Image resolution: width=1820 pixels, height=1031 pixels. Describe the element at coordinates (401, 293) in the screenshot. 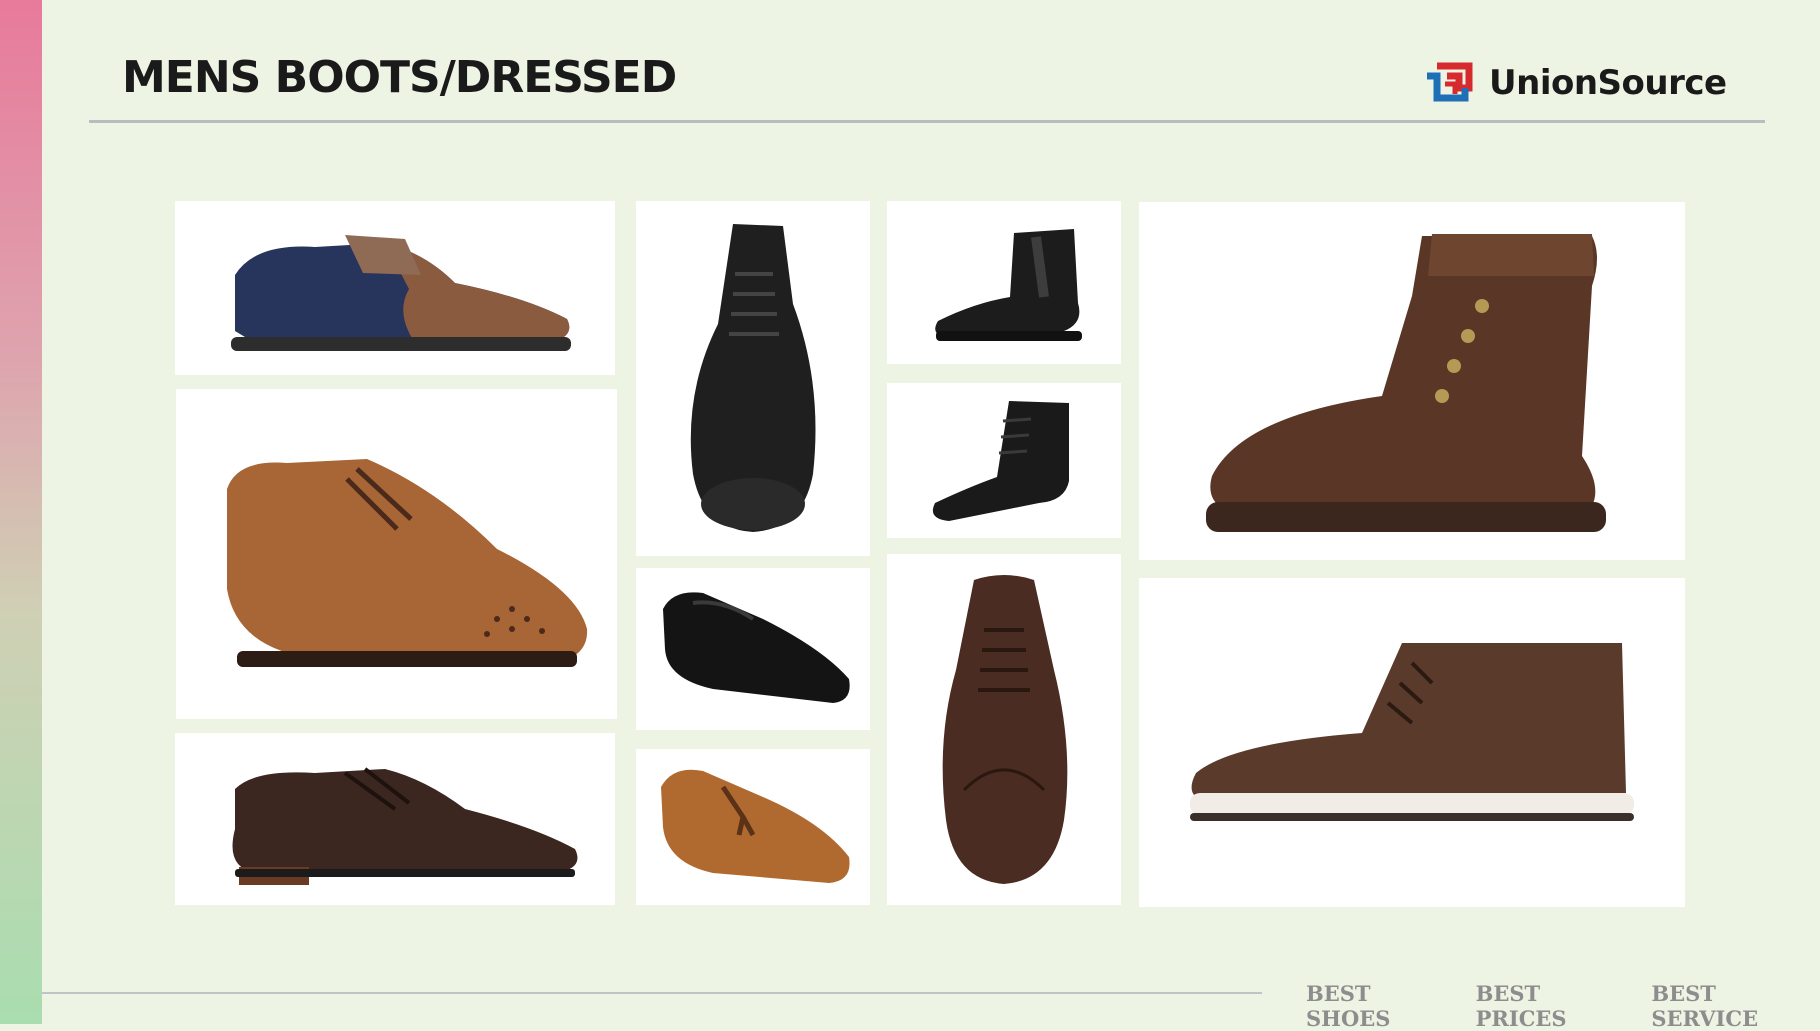

I see `oxford-shoe-icon` at that location.